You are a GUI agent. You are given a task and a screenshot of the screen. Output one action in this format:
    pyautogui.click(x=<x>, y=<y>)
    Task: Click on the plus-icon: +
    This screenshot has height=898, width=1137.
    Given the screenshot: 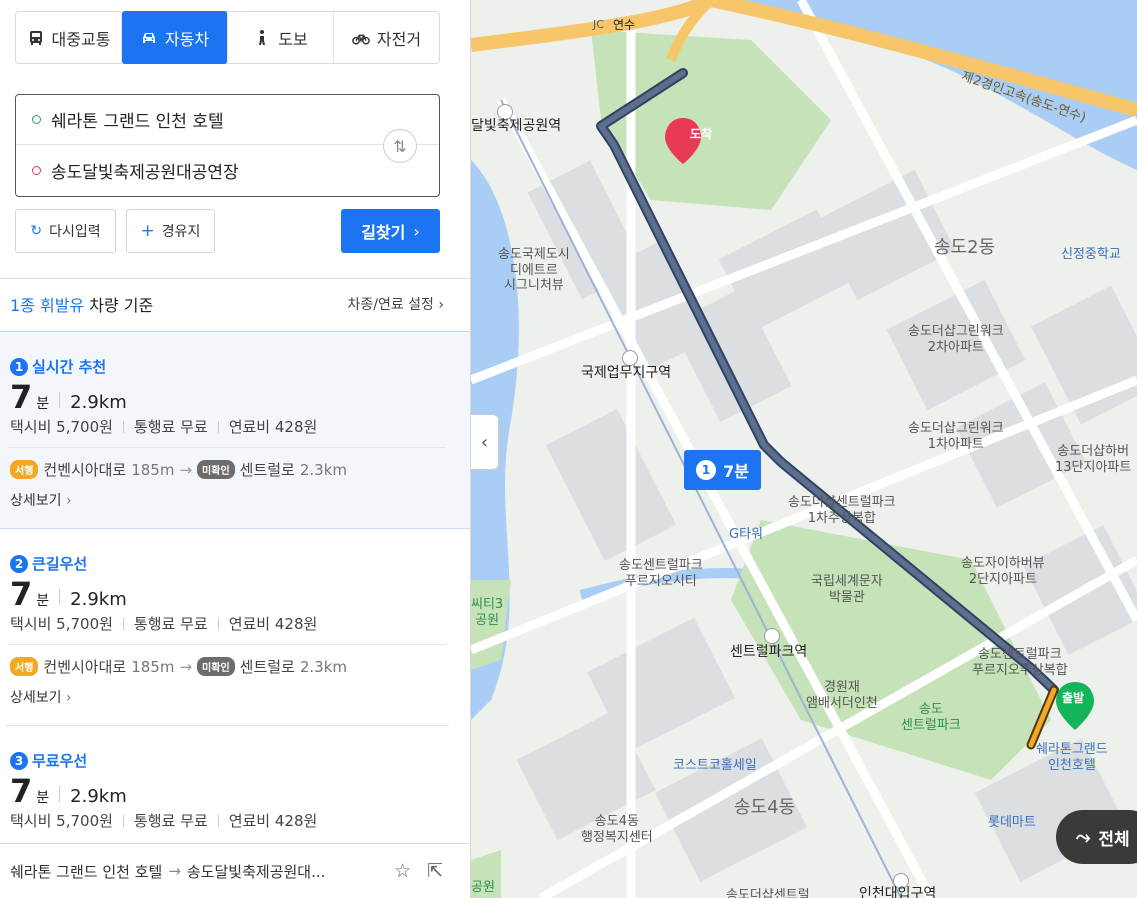 What is the action you would take?
    pyautogui.click(x=147, y=231)
    